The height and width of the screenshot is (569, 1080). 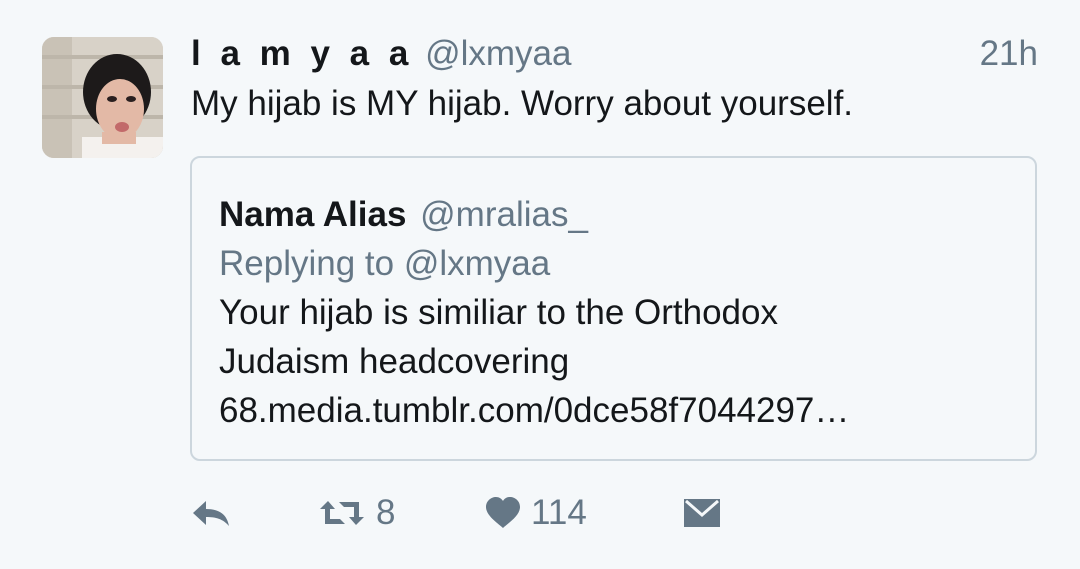 What do you see at coordinates (385, 263) in the screenshot?
I see `quoted-replying-to: Replying to @lxmyaa` at bounding box center [385, 263].